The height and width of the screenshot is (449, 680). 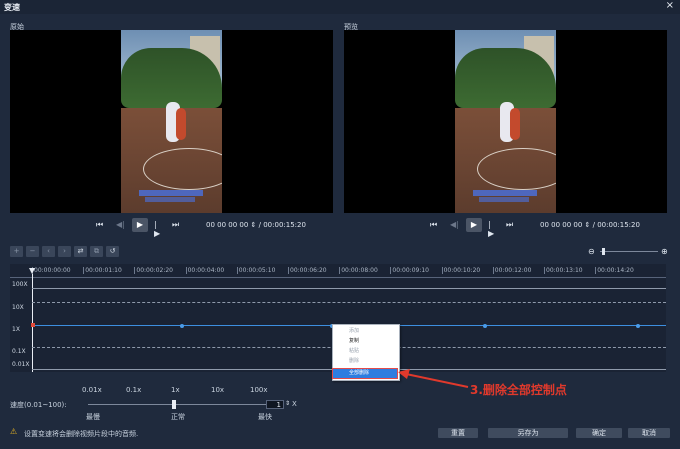 I want to click on fastest-label: 最快, so click(x=265, y=417).